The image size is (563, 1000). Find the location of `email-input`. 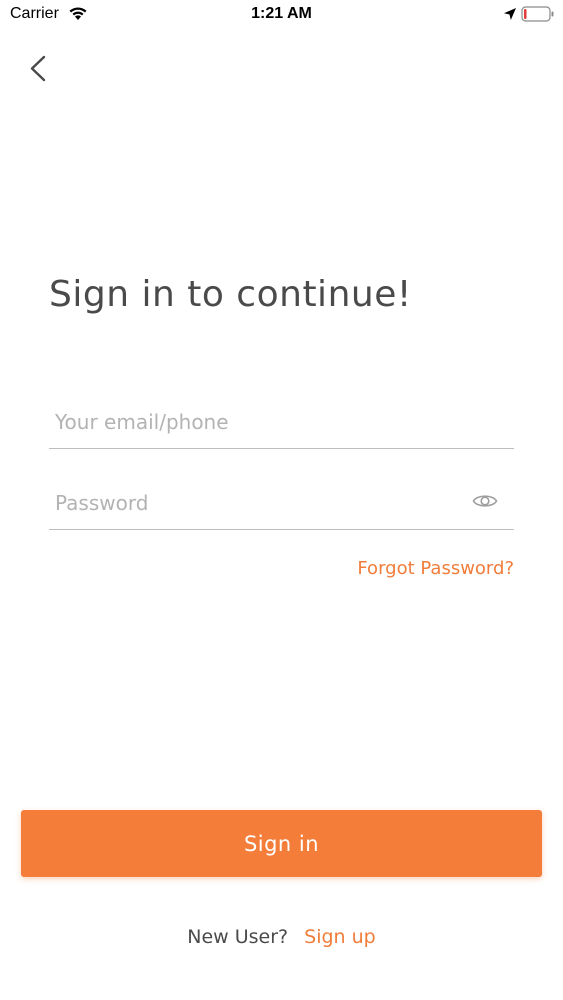

email-input is located at coordinates (281, 422).